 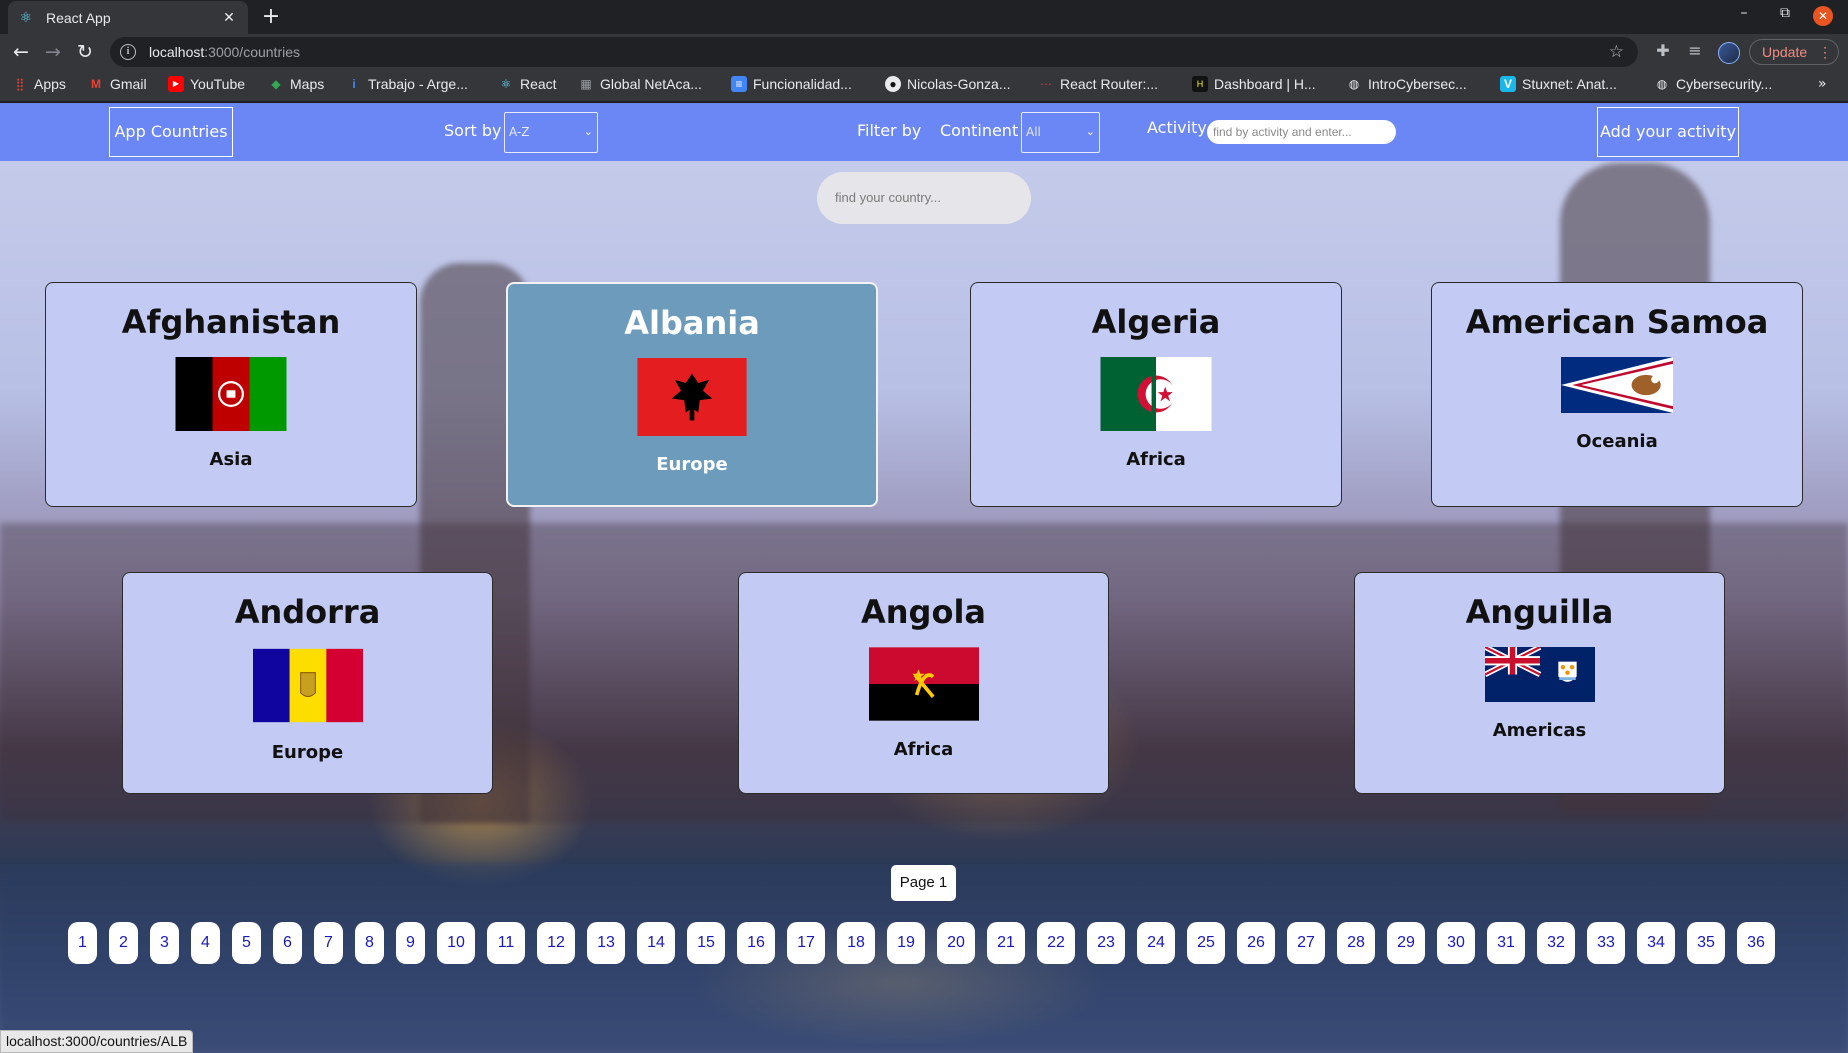 What do you see at coordinates (53, 52) in the screenshot?
I see `forward-arrow-icon: →` at bounding box center [53, 52].